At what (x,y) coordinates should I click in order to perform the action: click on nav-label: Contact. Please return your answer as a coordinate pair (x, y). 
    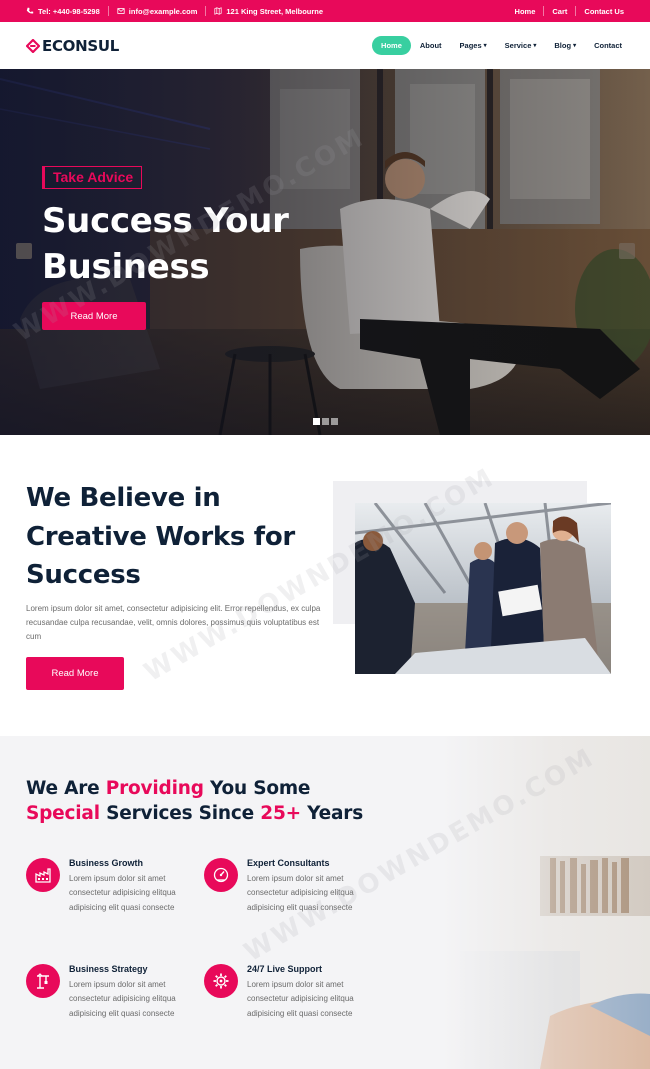
    Looking at the image, I should click on (608, 45).